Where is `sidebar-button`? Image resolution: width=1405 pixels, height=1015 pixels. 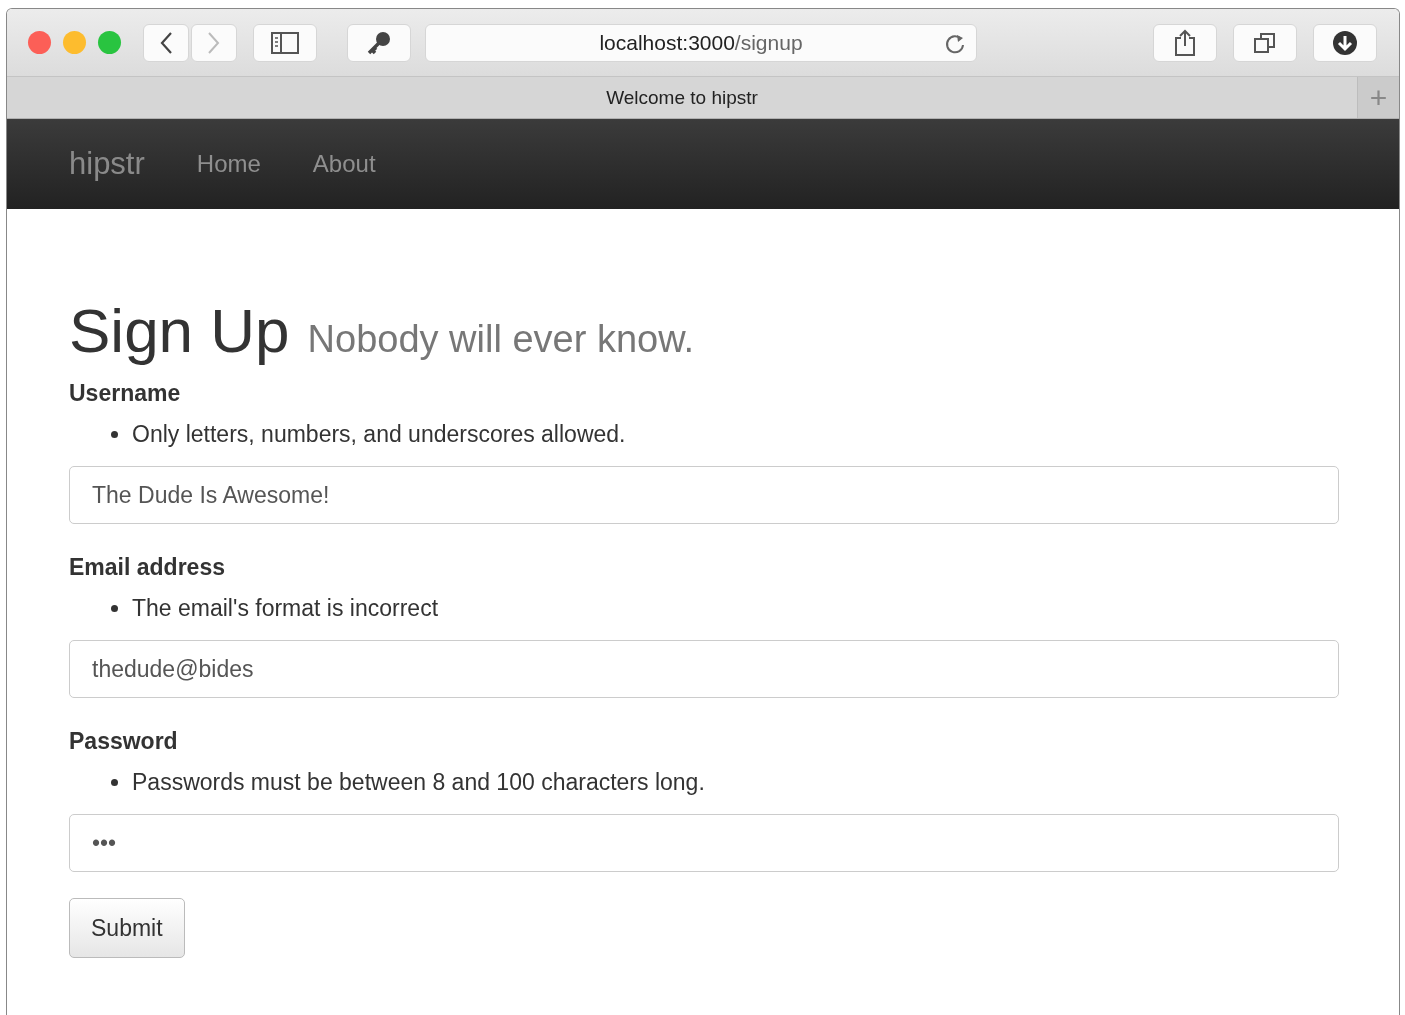 sidebar-button is located at coordinates (285, 42).